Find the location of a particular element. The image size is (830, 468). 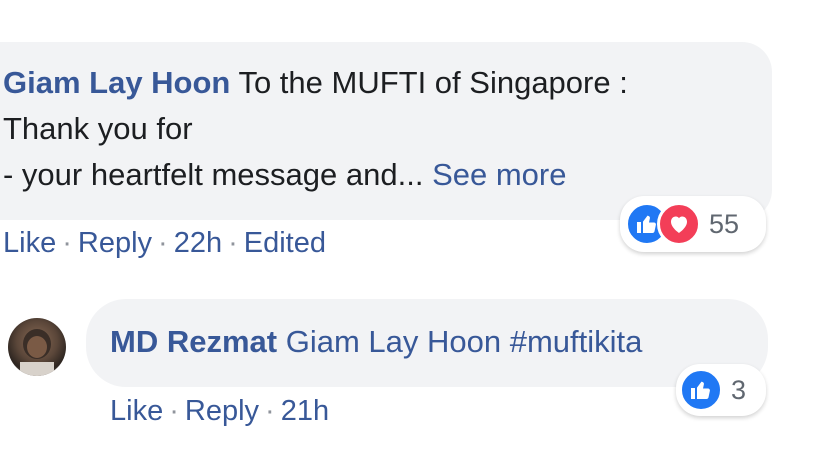

comment-author: Giam Lay Hoon is located at coordinates (116, 82).